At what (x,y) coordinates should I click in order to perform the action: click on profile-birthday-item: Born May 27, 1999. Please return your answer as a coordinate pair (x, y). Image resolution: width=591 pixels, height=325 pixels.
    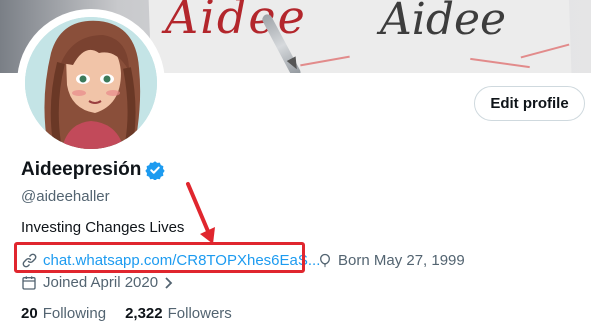
    Looking at the image, I should click on (391, 260).